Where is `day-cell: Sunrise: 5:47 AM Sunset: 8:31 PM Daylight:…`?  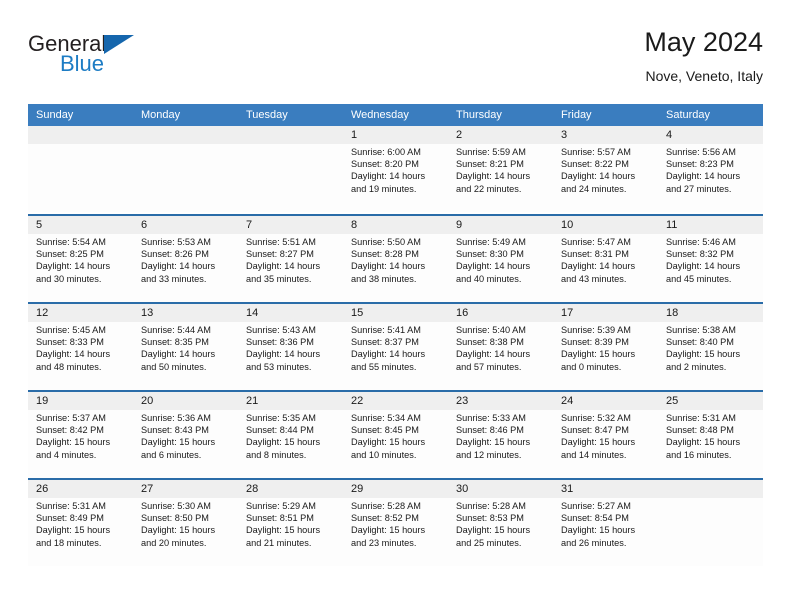
day-cell: Sunrise: 5:47 AM Sunset: 8:31 PM Daylight:… is located at coordinates (605, 268).